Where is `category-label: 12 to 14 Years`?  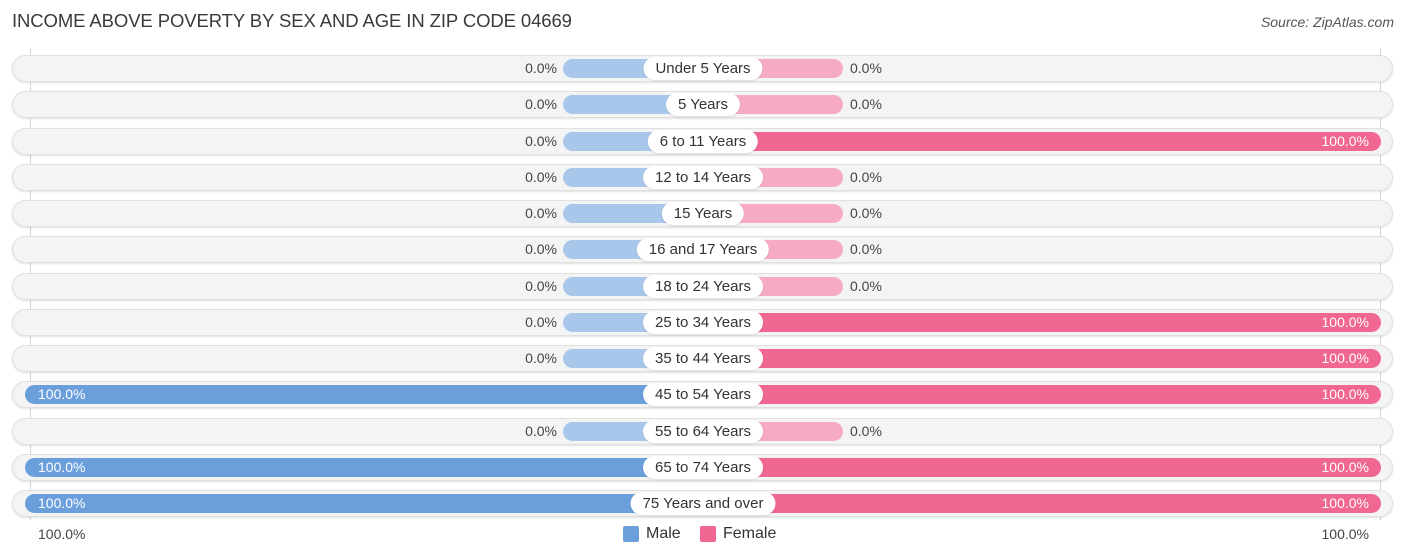 category-label: 12 to 14 Years is located at coordinates (703, 177).